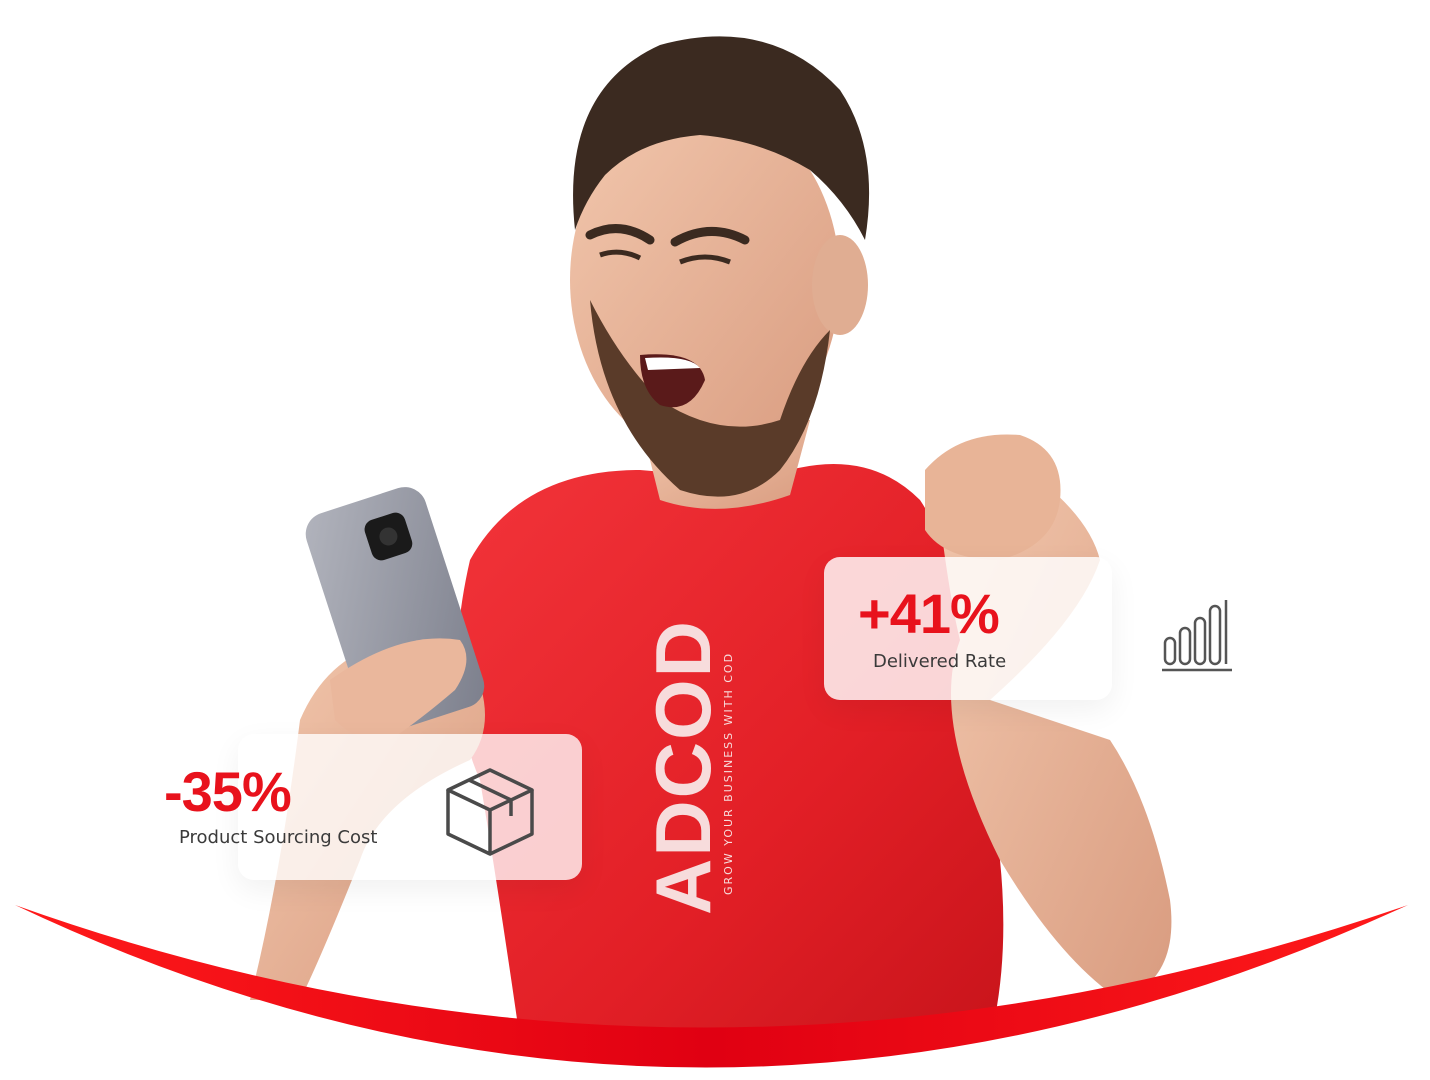 Image resolution: width=1430 pixels, height=1080 pixels. I want to click on sourcing-cost-value: -35%, so click(228, 791).